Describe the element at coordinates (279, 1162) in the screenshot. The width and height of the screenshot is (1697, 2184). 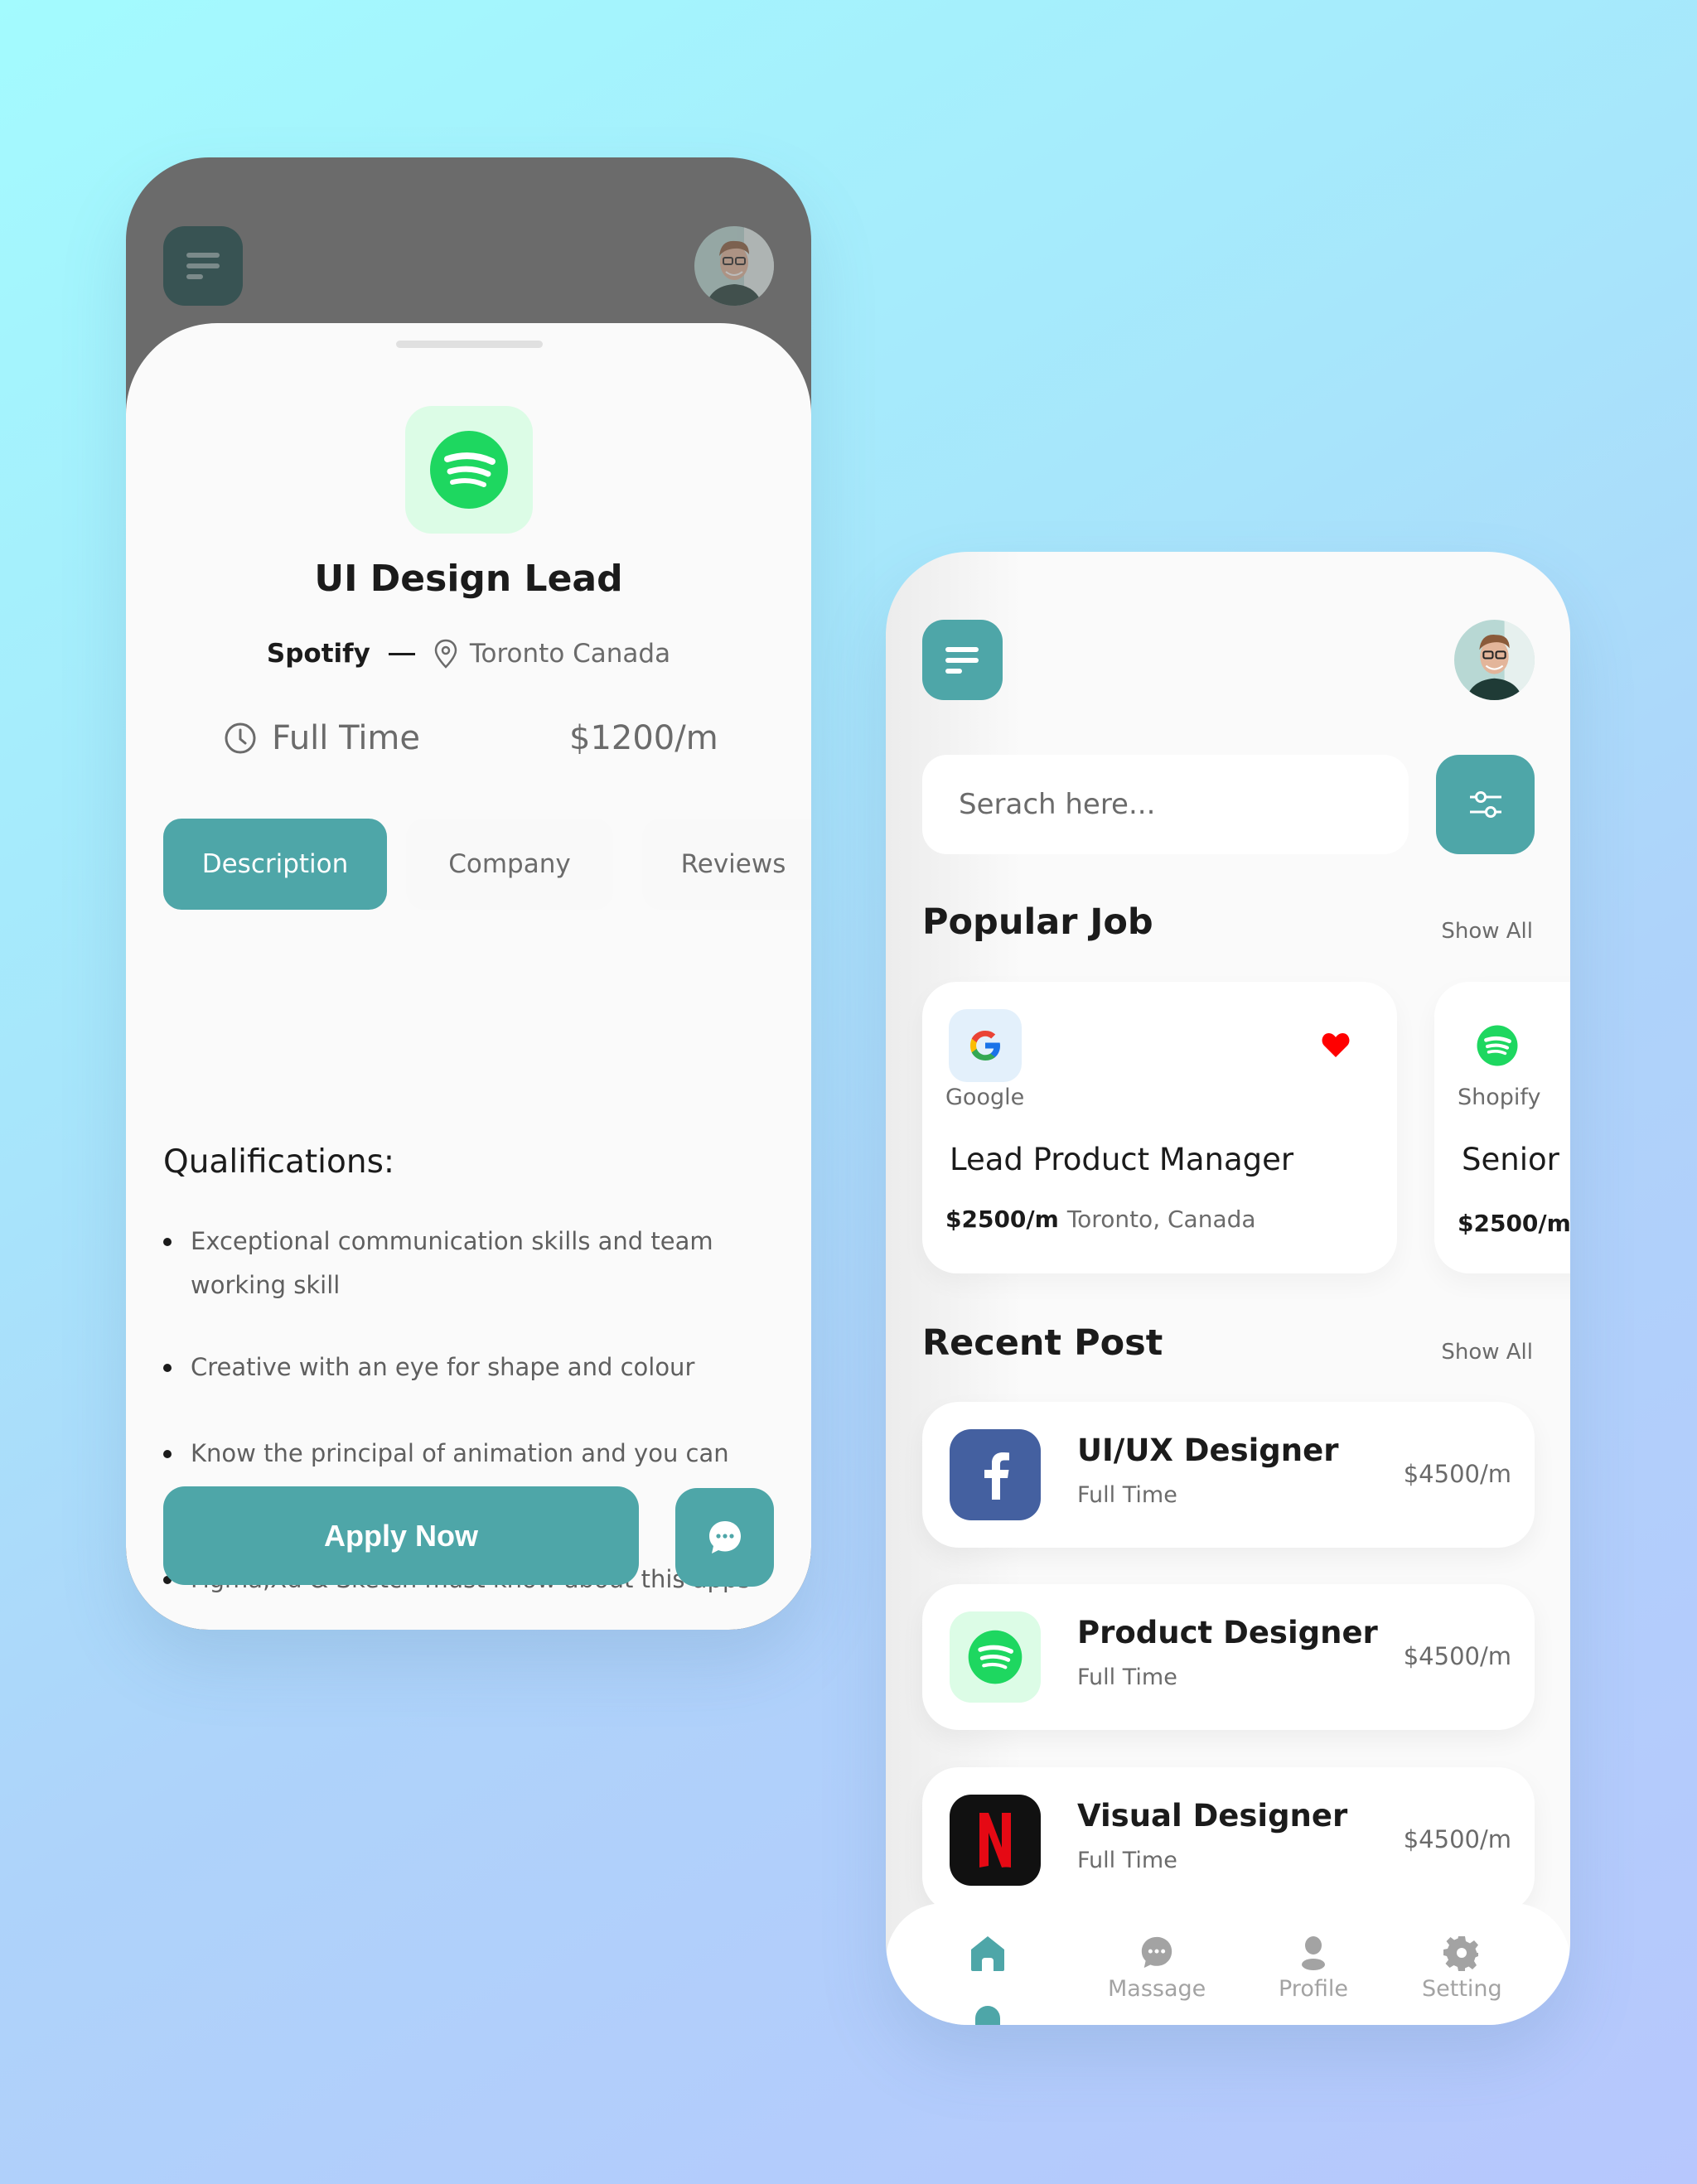
I see `qualifications-heading: Qualifications:` at that location.